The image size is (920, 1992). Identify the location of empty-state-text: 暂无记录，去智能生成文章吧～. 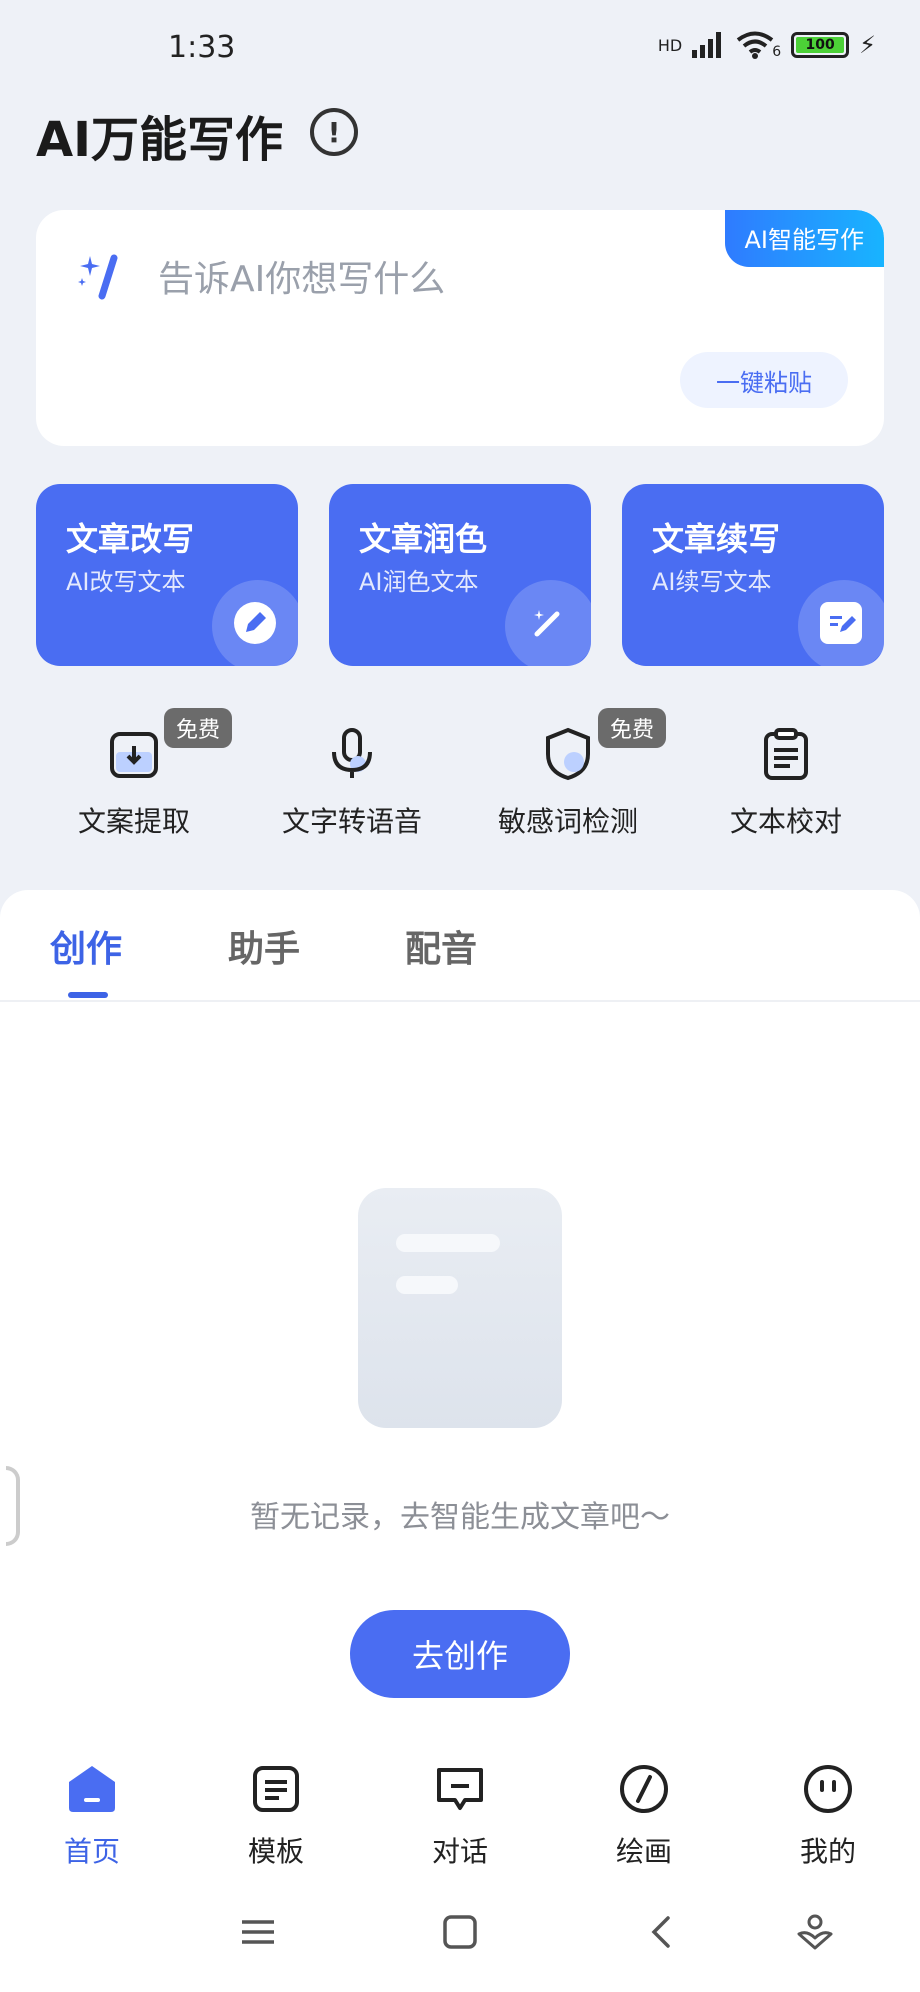
(460, 1517).